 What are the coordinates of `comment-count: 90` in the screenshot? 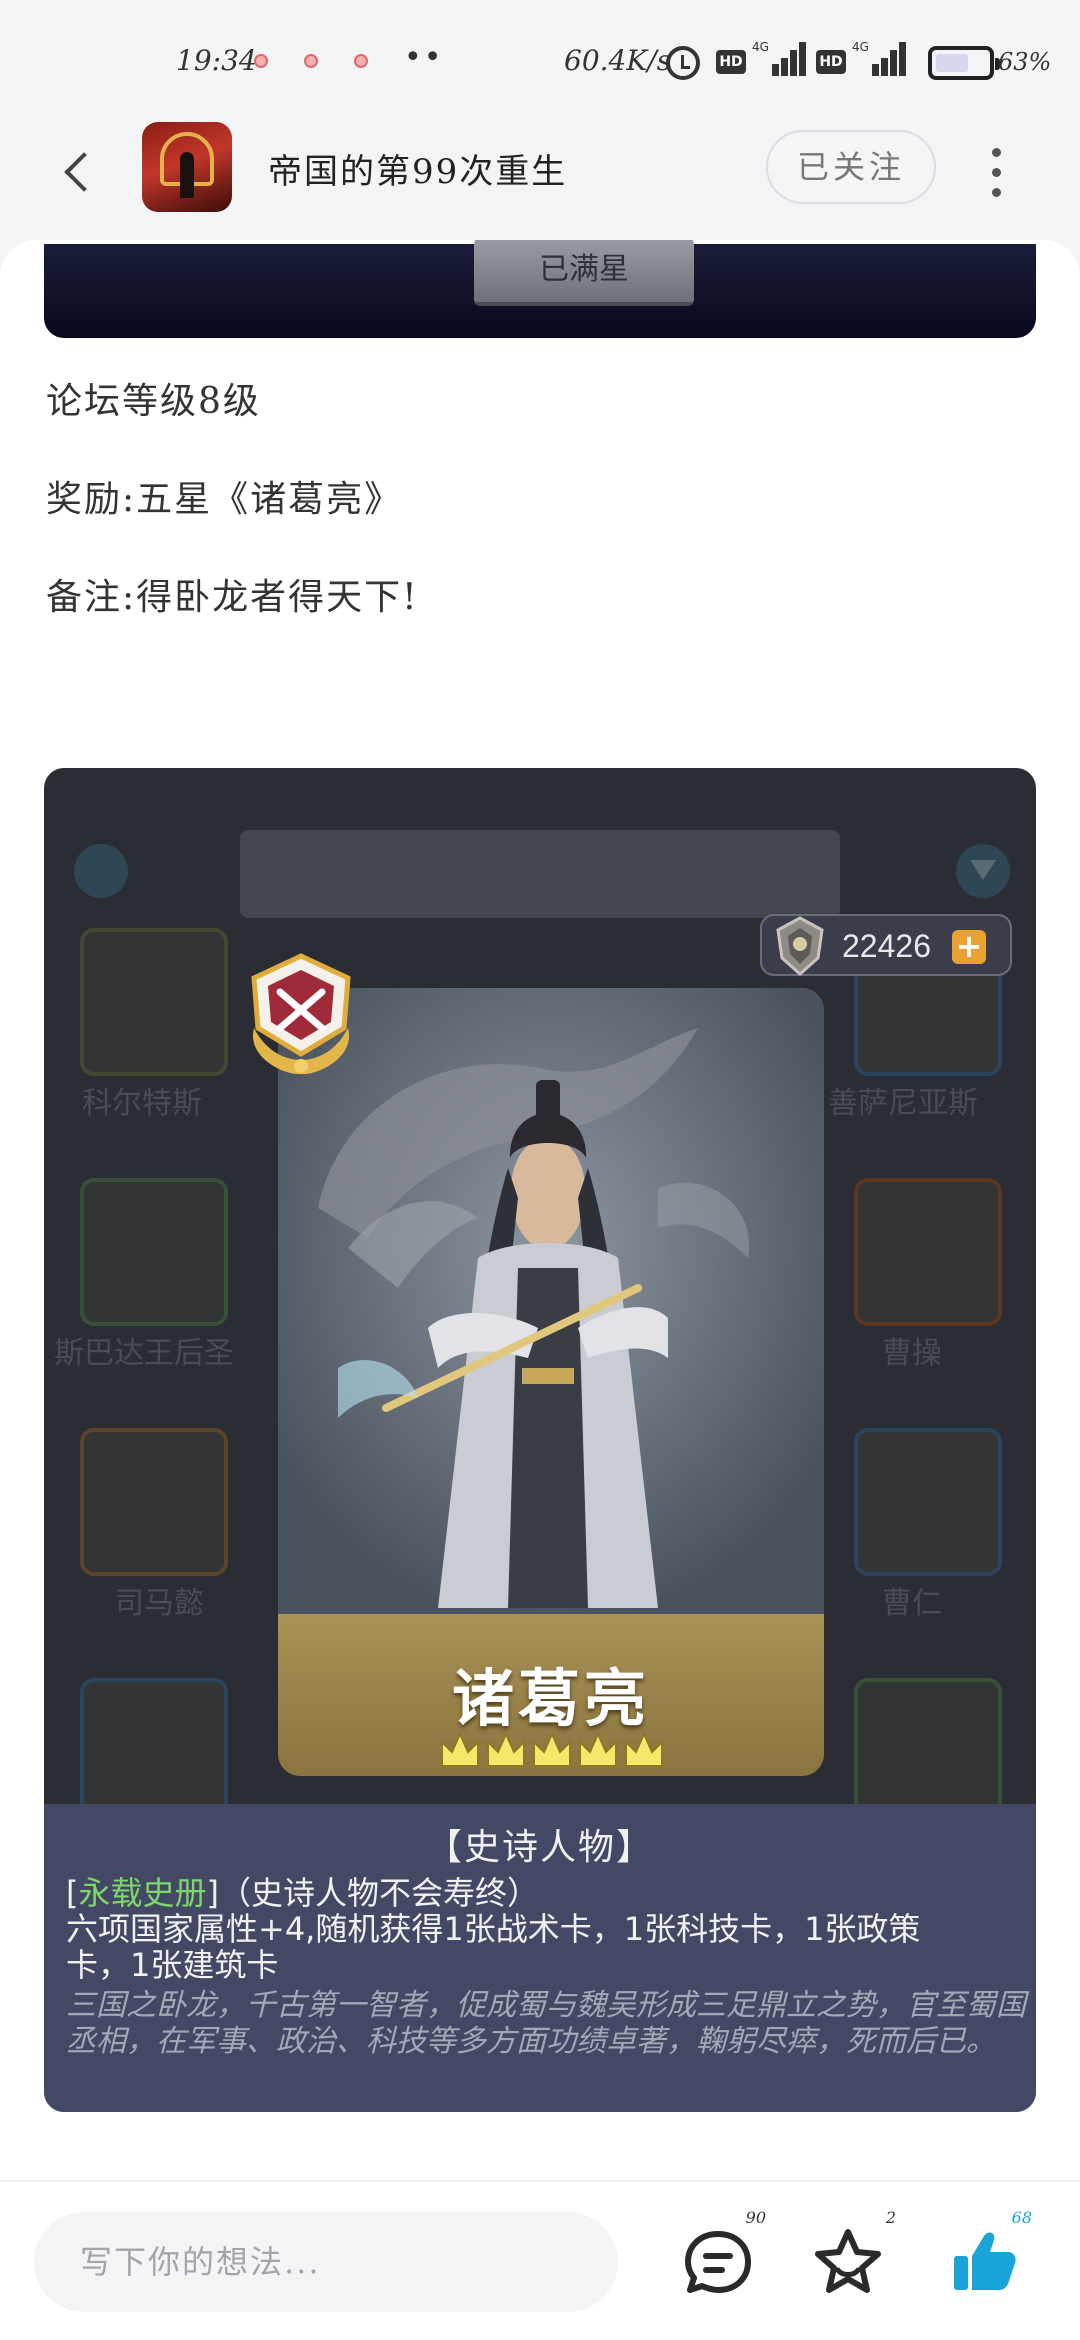 It's located at (755, 2217).